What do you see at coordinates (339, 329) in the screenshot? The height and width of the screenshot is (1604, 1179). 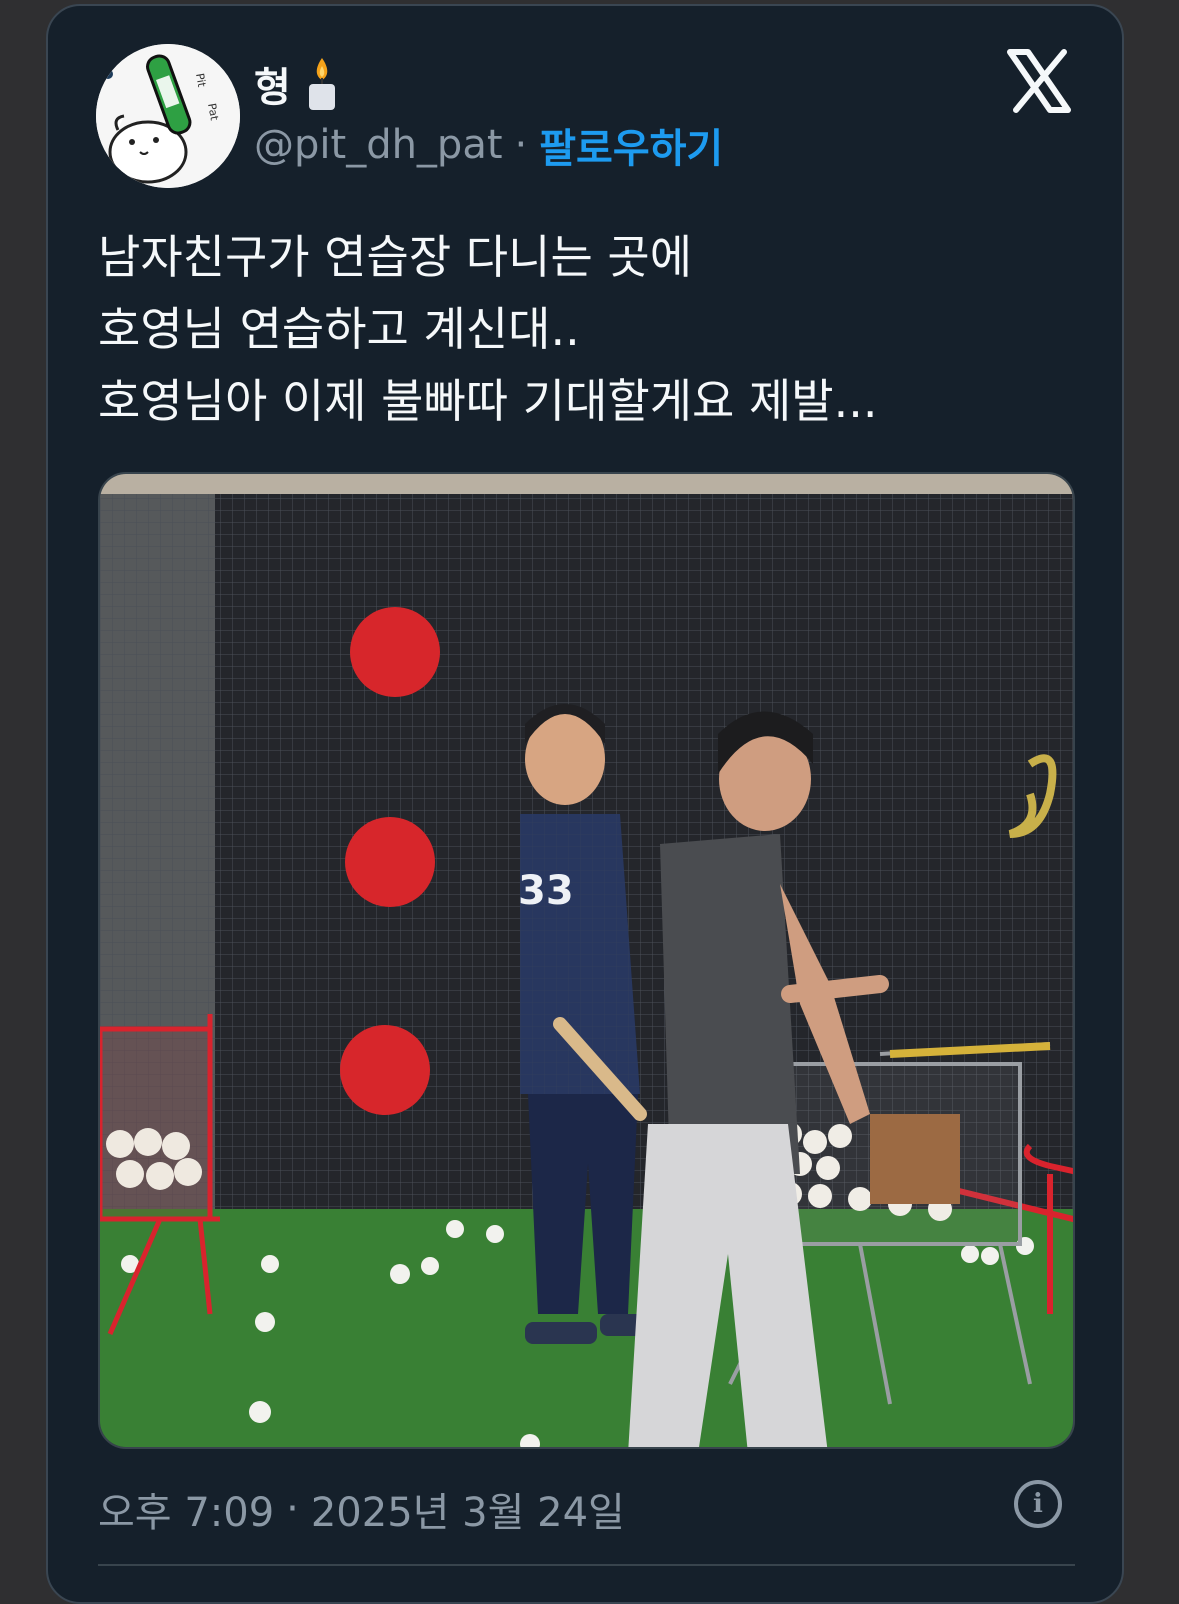 I see `tweet-line: 호영님 연습하고 계신대..` at bounding box center [339, 329].